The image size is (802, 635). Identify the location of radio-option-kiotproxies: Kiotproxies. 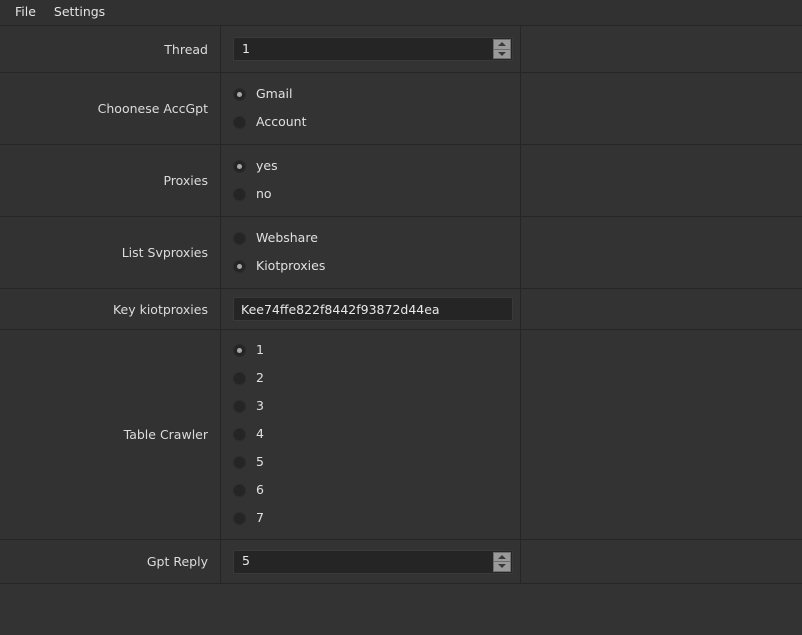
(376, 267).